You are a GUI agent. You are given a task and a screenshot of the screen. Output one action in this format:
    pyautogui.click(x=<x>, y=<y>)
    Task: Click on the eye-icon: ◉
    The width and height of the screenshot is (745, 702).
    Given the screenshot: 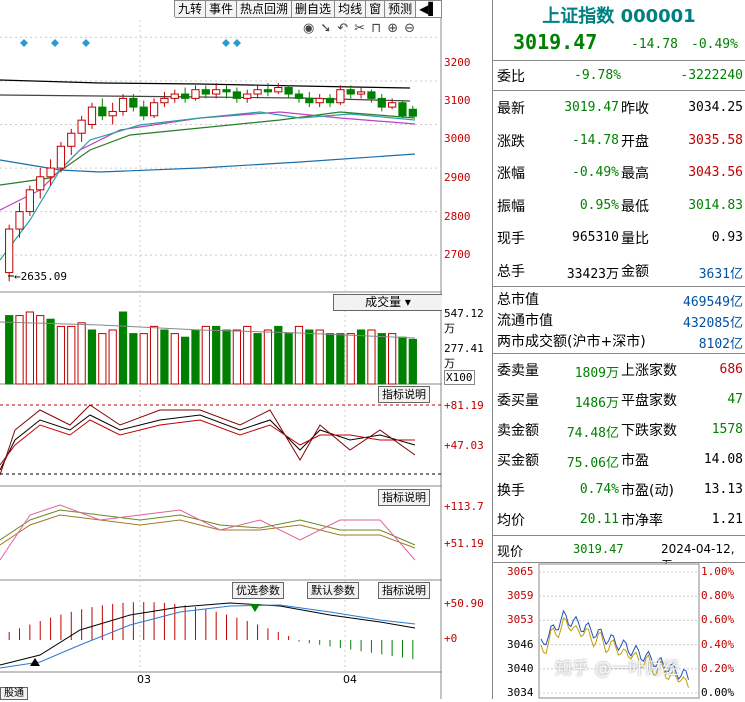 What is the action you would take?
    pyautogui.click(x=308, y=29)
    